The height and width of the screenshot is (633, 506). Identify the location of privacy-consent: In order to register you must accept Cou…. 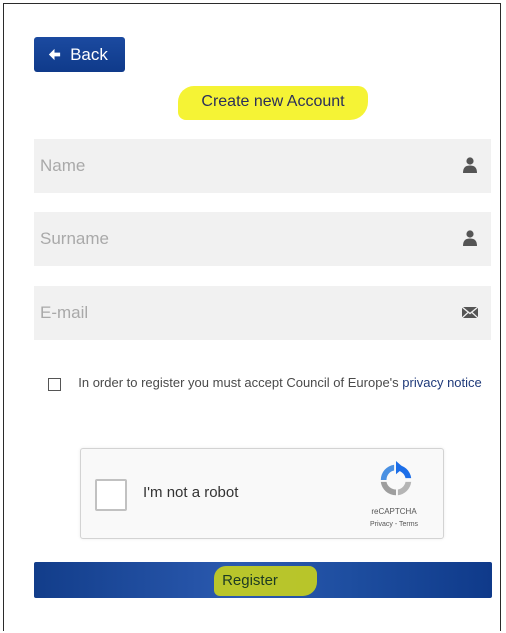
(268, 394).